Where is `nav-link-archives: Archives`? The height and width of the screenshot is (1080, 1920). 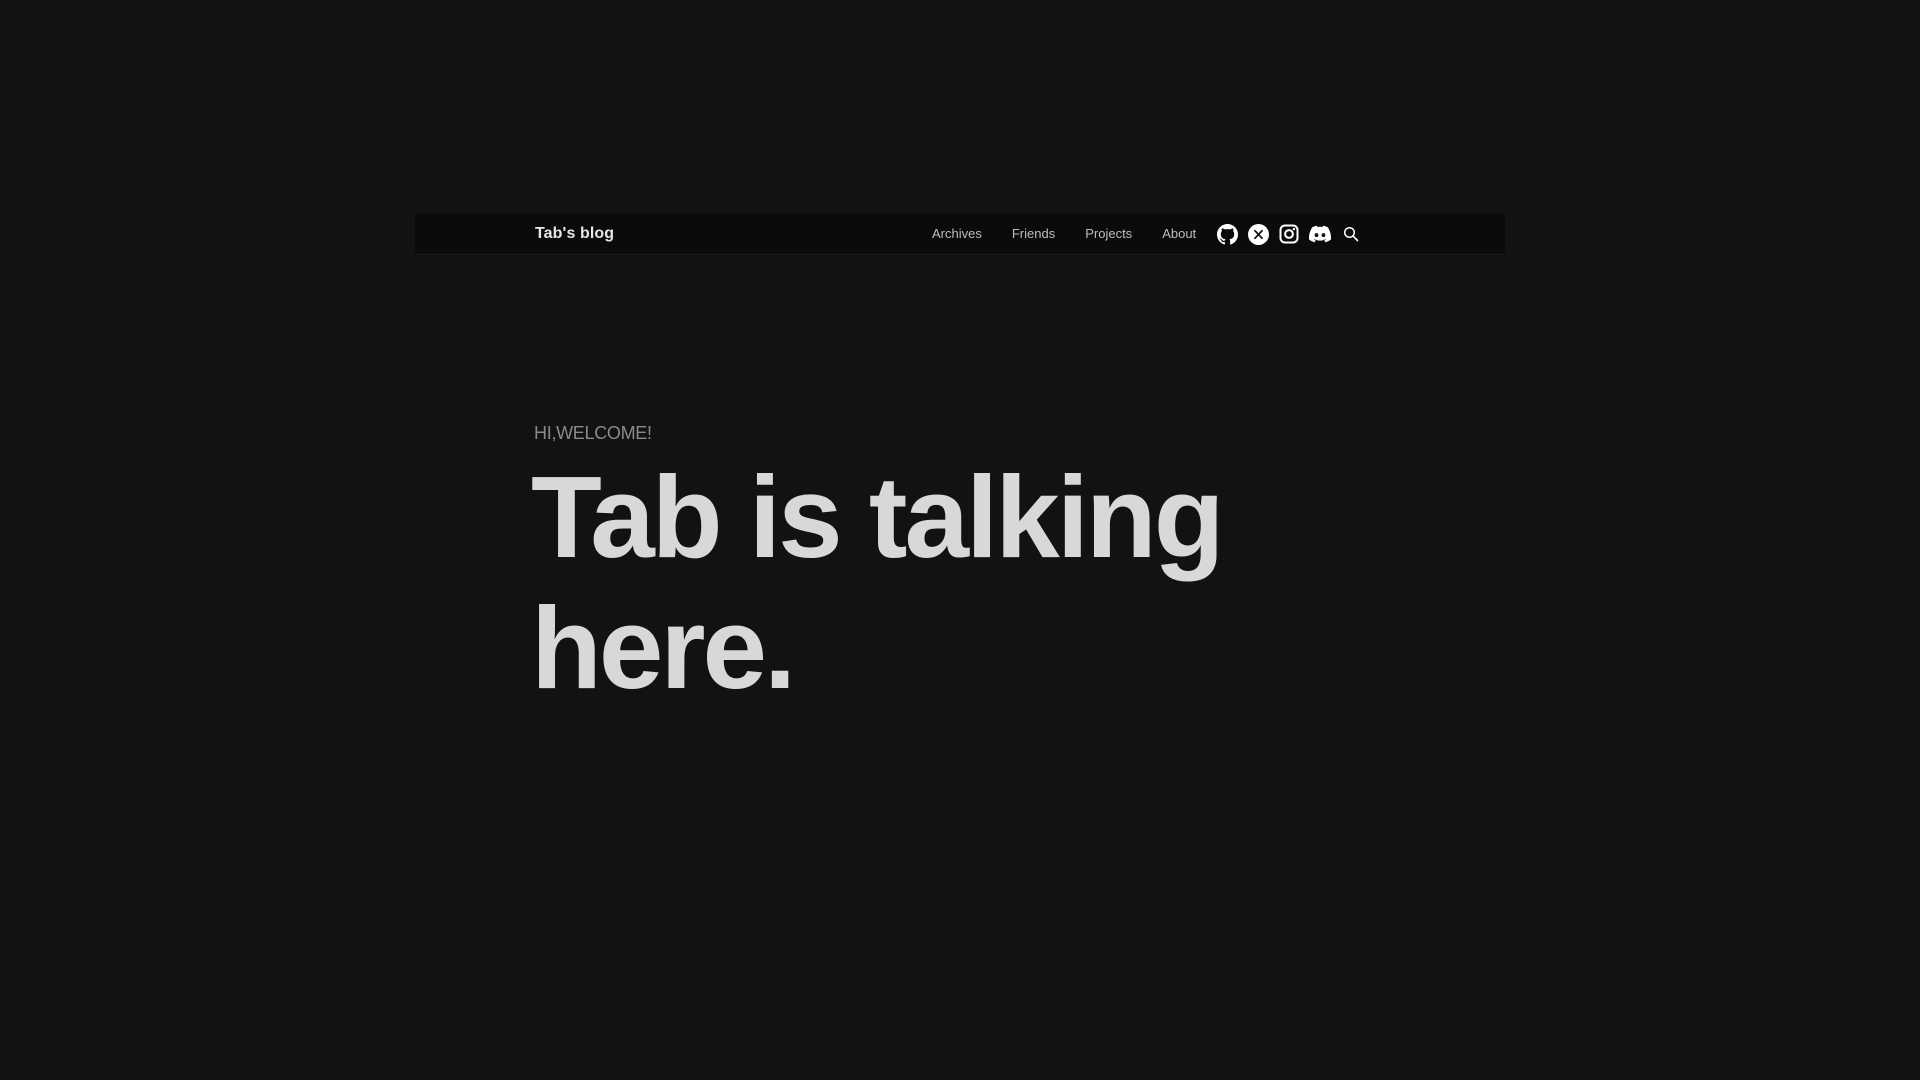 nav-link-archives: Archives is located at coordinates (957, 234).